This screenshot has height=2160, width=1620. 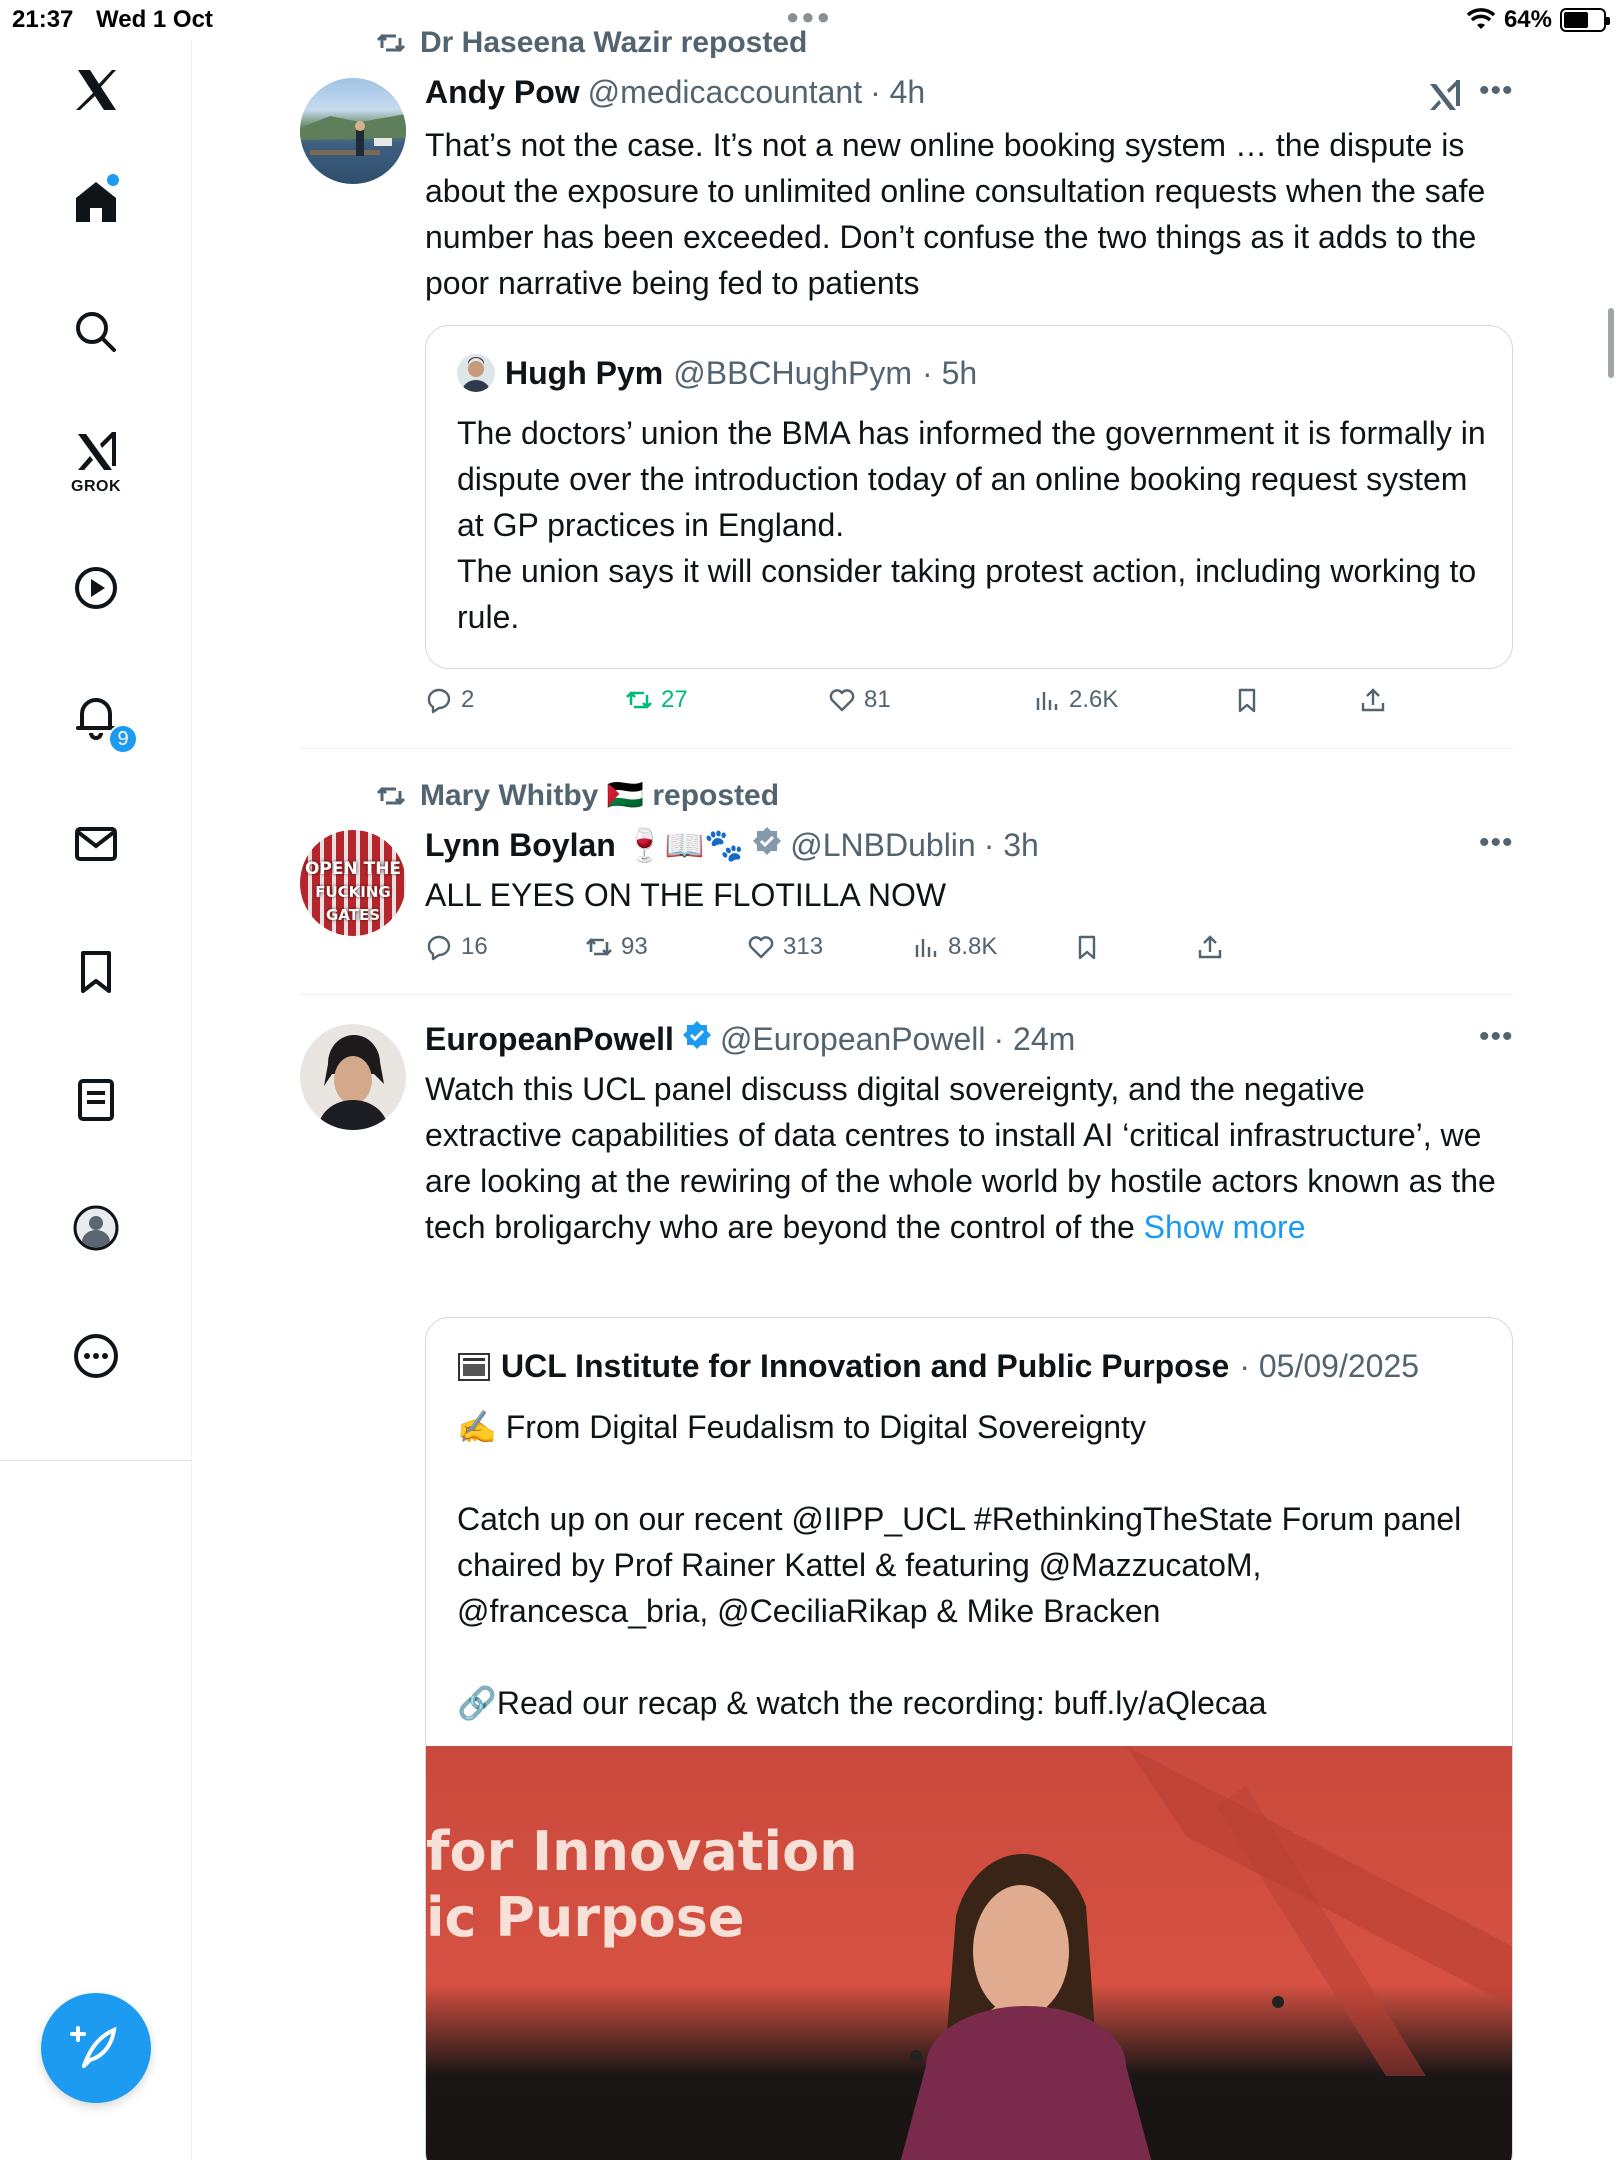 I want to click on tweet-header: Andy Pow @medicaccountant · 4h, so click(x=675, y=92).